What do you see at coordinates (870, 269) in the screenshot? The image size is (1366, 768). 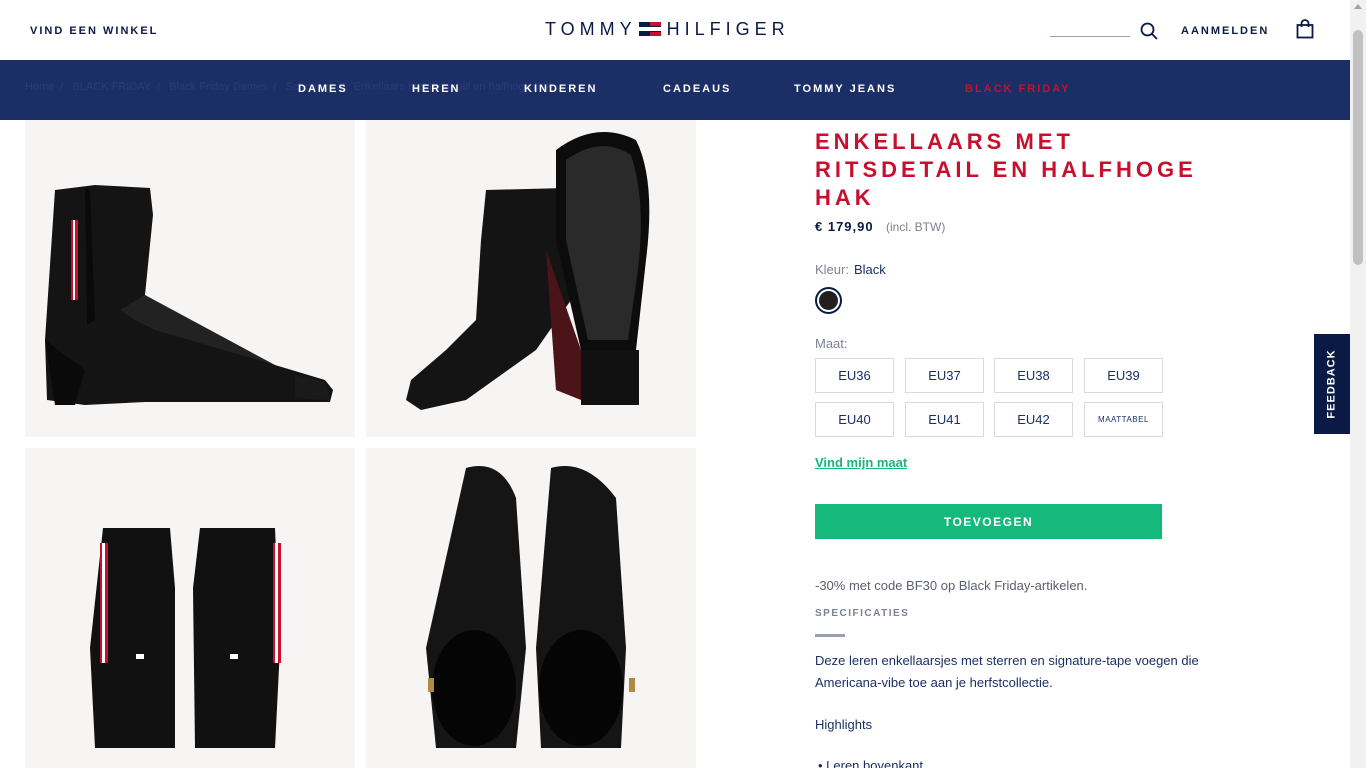 I see `color-value: Black` at bounding box center [870, 269].